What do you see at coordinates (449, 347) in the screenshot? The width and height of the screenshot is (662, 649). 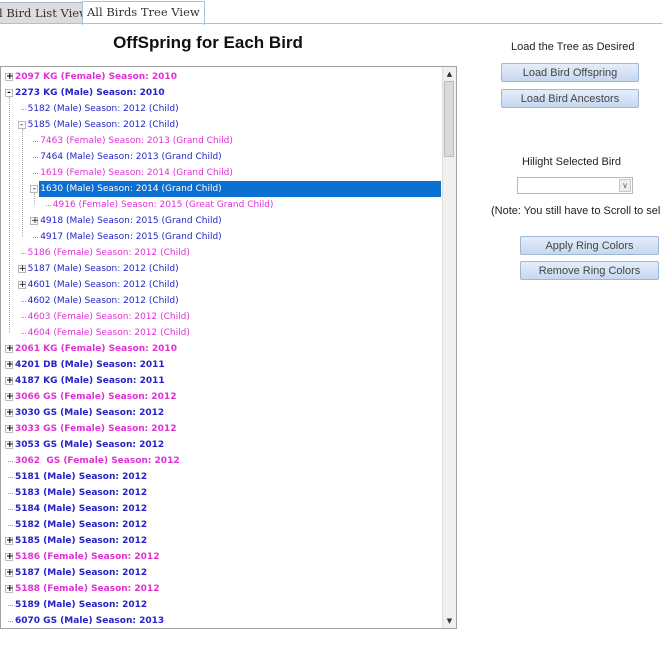 I see `vertical-scrollbar: ▲ ▼` at bounding box center [449, 347].